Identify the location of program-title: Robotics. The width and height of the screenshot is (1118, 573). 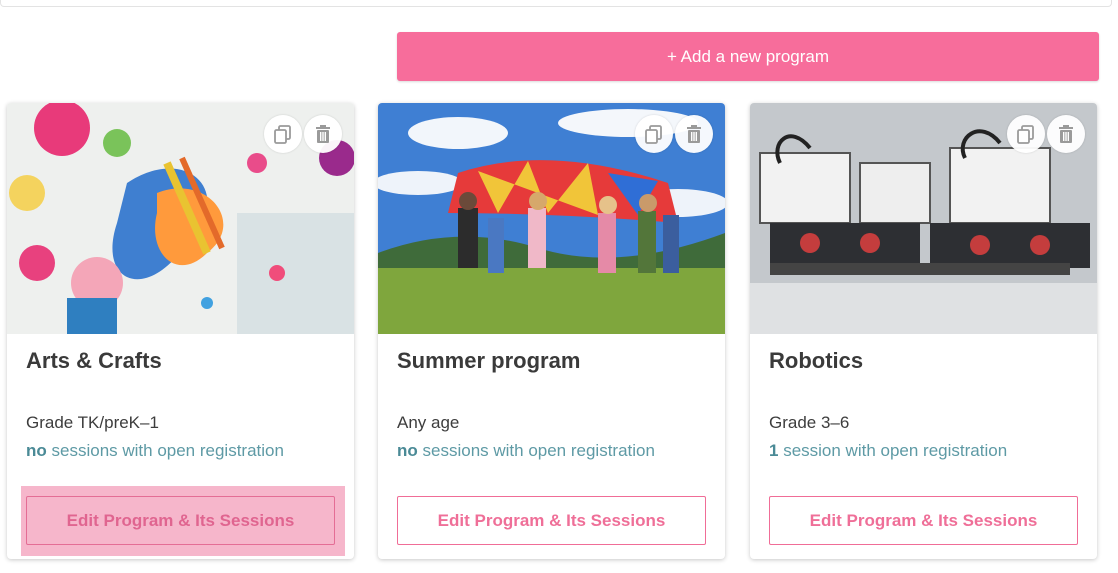
(816, 360).